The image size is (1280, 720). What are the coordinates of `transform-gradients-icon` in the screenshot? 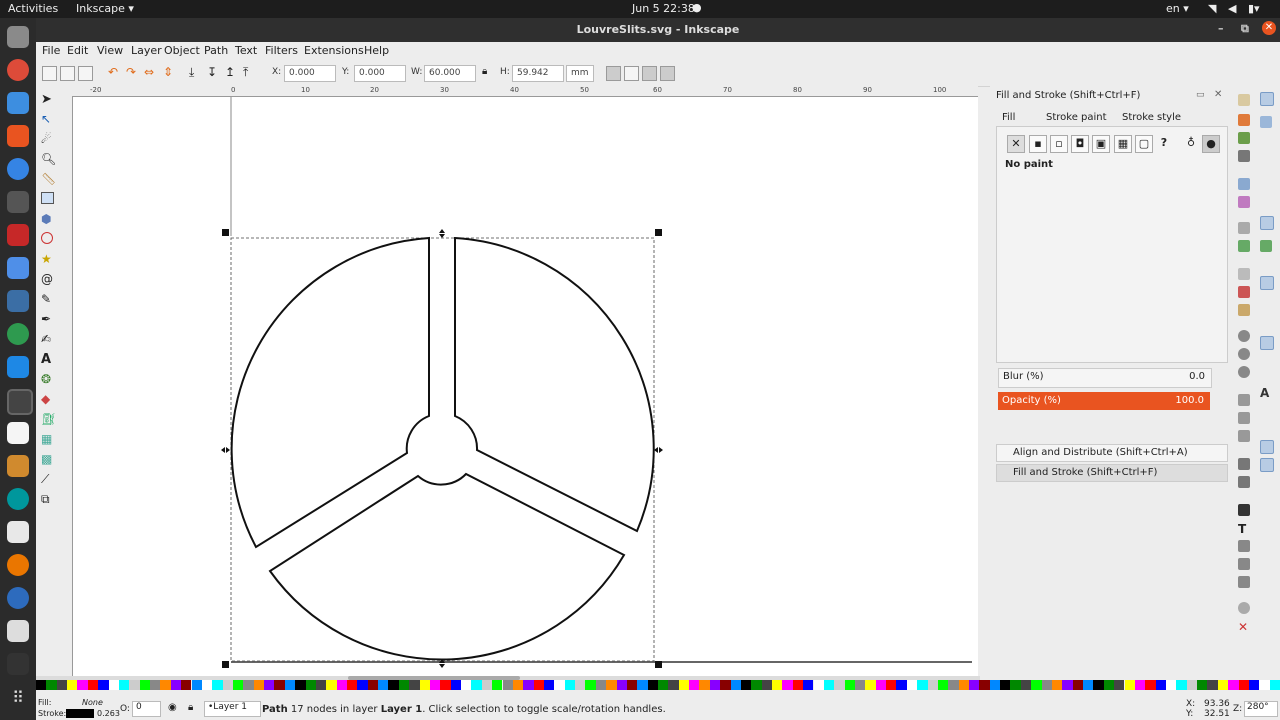 It's located at (649, 73).